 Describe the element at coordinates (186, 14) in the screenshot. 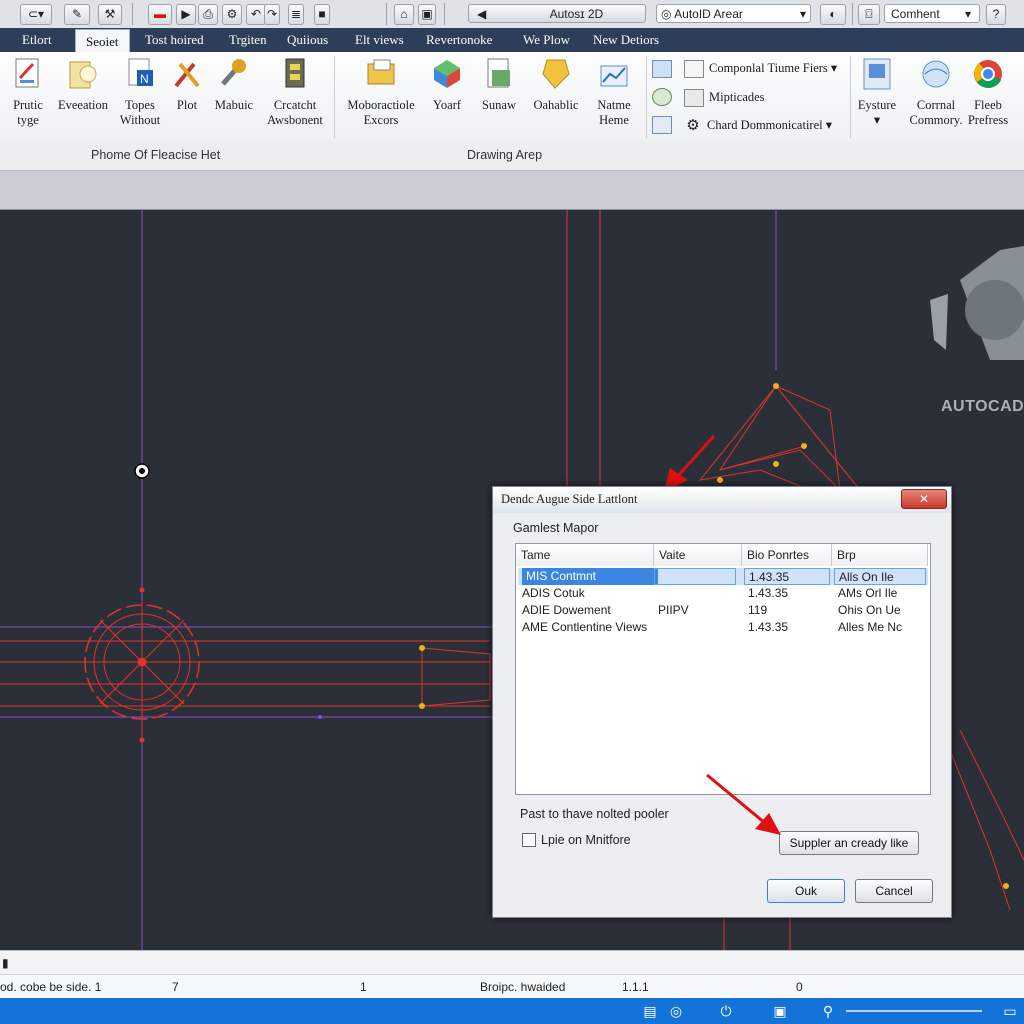

I see `play-icon: ▶` at that location.